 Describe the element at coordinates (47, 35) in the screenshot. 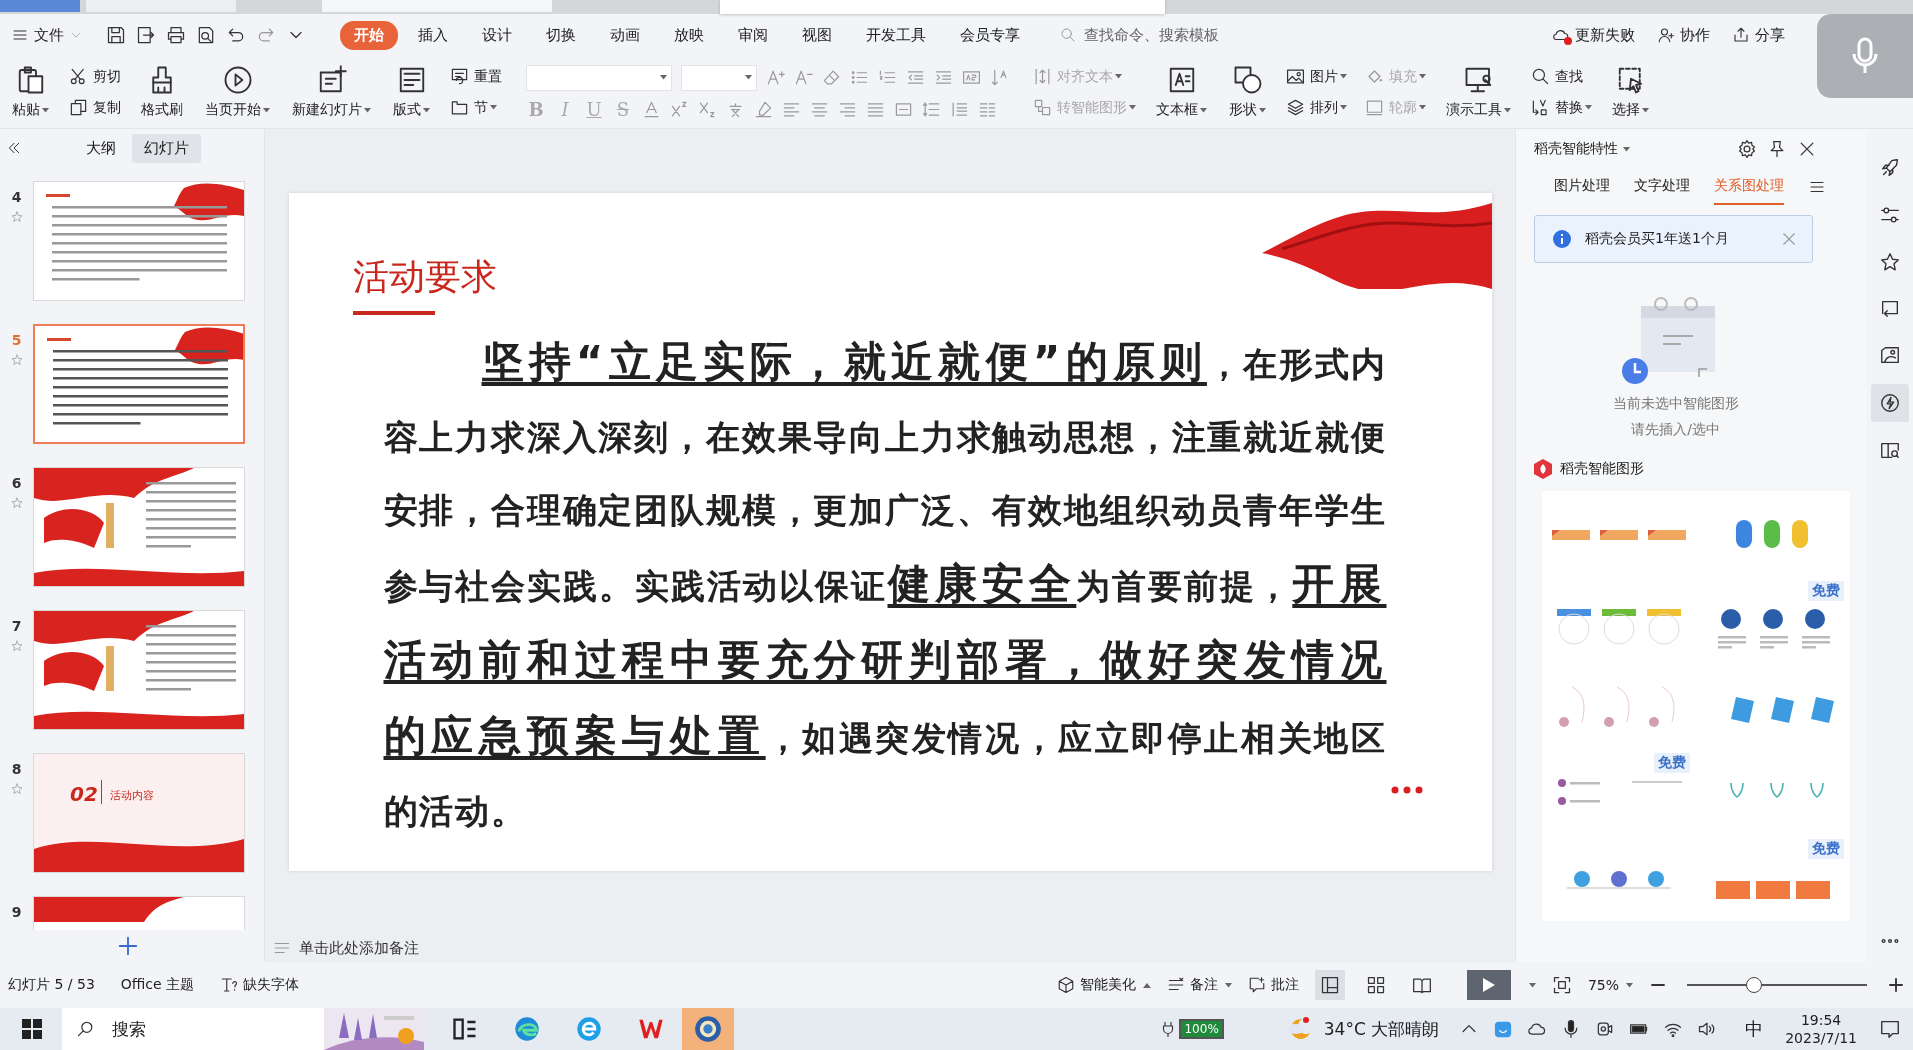

I see `file-menu-button: 文件` at that location.